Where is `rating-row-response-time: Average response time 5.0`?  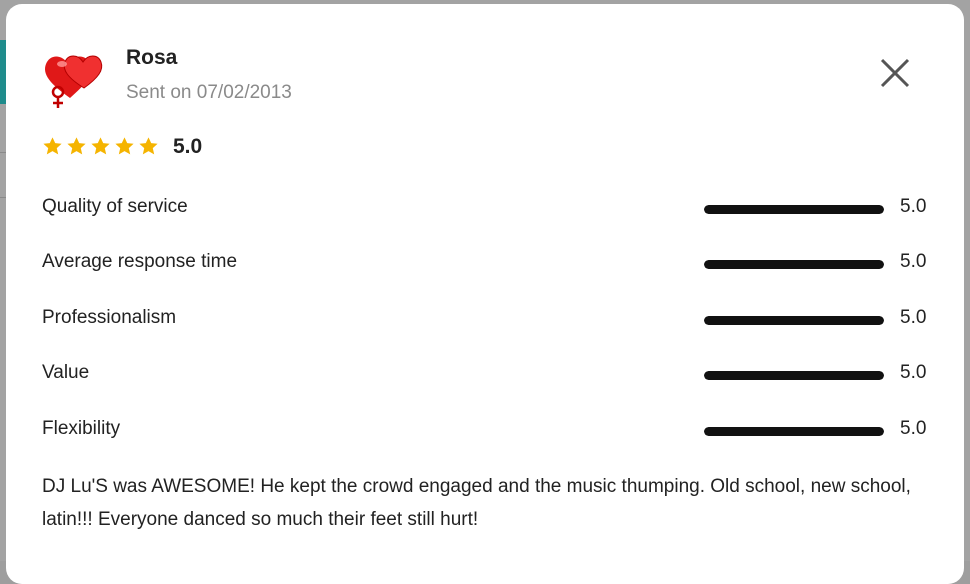 rating-row-response-time: Average response time 5.0 is located at coordinates (487, 266).